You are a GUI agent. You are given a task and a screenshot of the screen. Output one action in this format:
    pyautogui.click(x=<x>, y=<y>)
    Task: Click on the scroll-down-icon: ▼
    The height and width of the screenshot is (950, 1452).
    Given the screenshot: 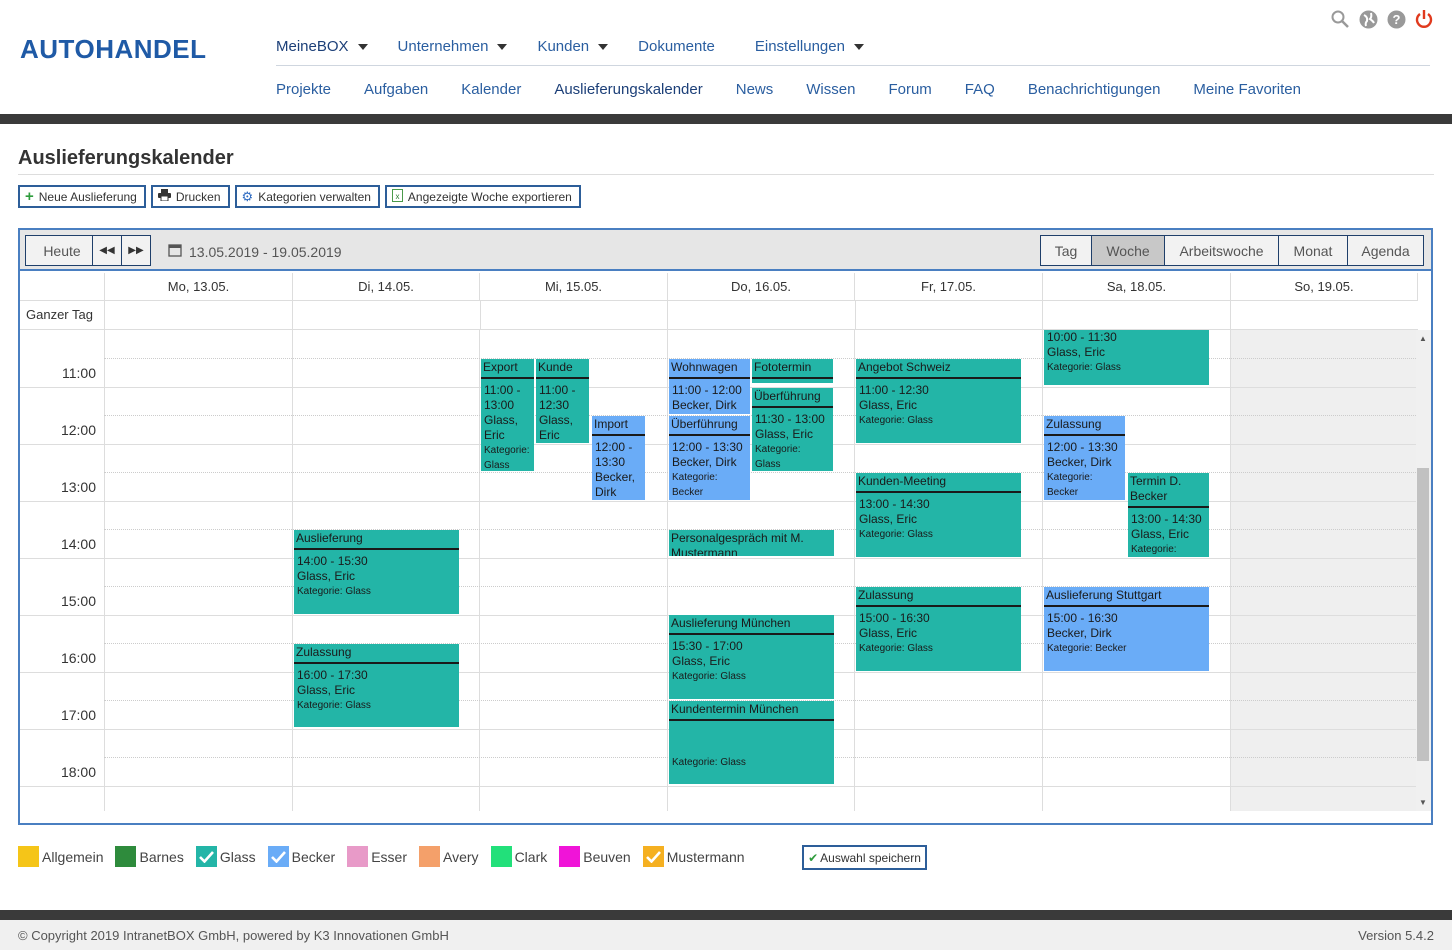 What is the action you would take?
    pyautogui.click(x=1423, y=802)
    